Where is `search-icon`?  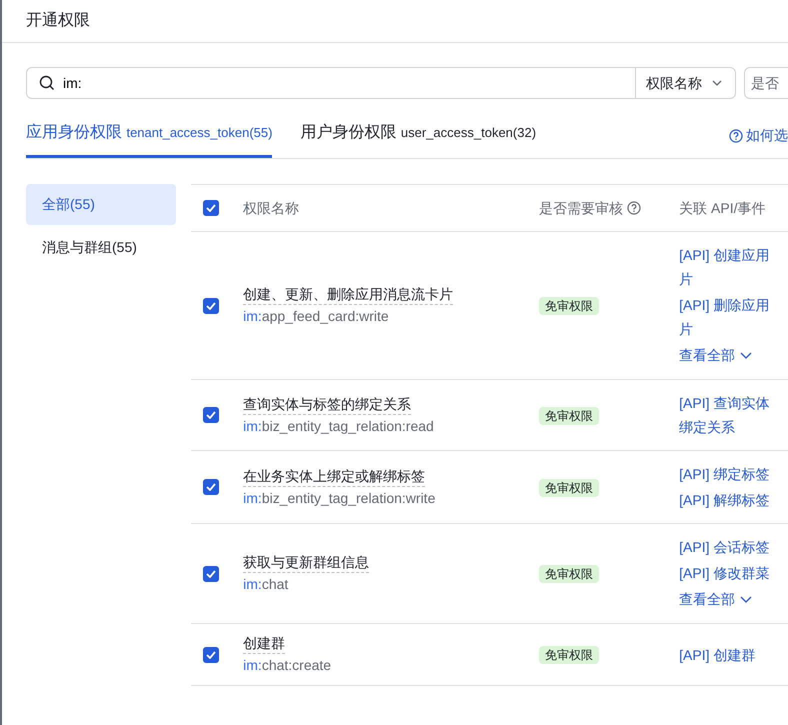 search-icon is located at coordinates (47, 83).